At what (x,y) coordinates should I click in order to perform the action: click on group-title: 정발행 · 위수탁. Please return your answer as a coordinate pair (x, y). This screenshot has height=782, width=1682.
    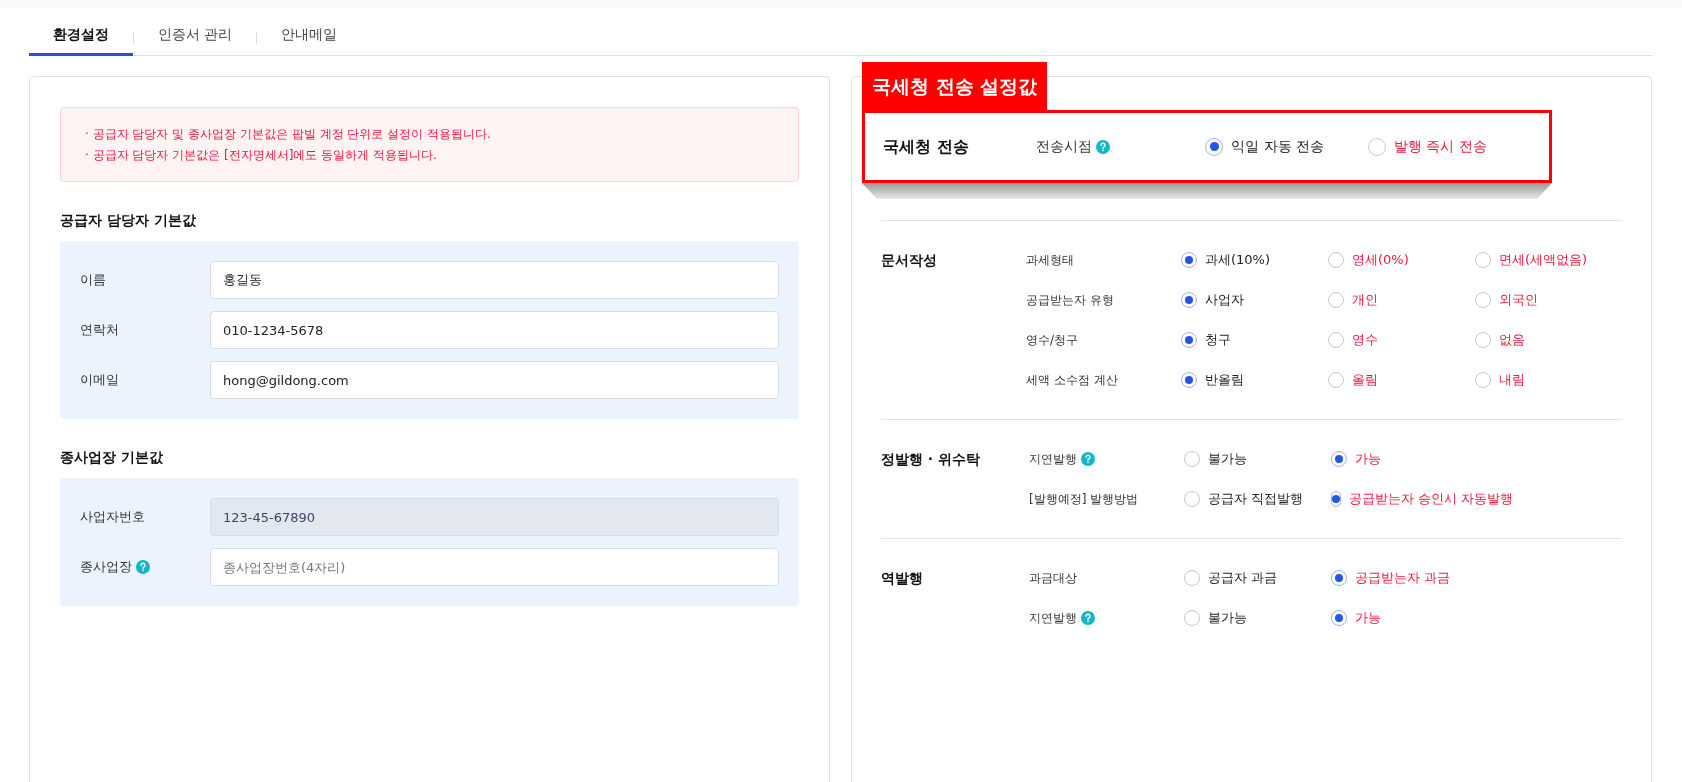
    Looking at the image, I should click on (931, 459).